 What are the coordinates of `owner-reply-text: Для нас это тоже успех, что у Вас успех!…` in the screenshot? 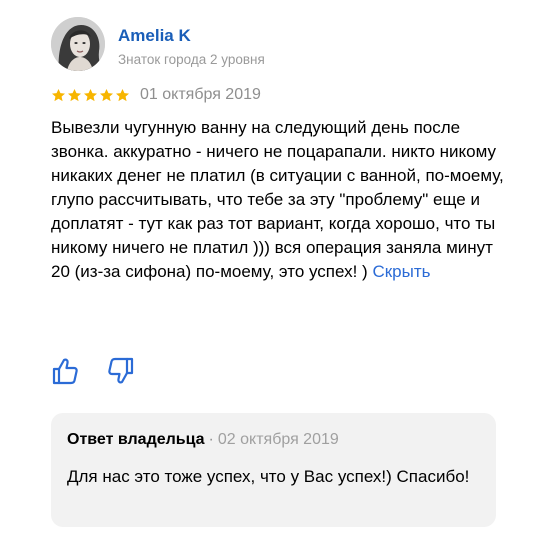 It's located at (268, 476).